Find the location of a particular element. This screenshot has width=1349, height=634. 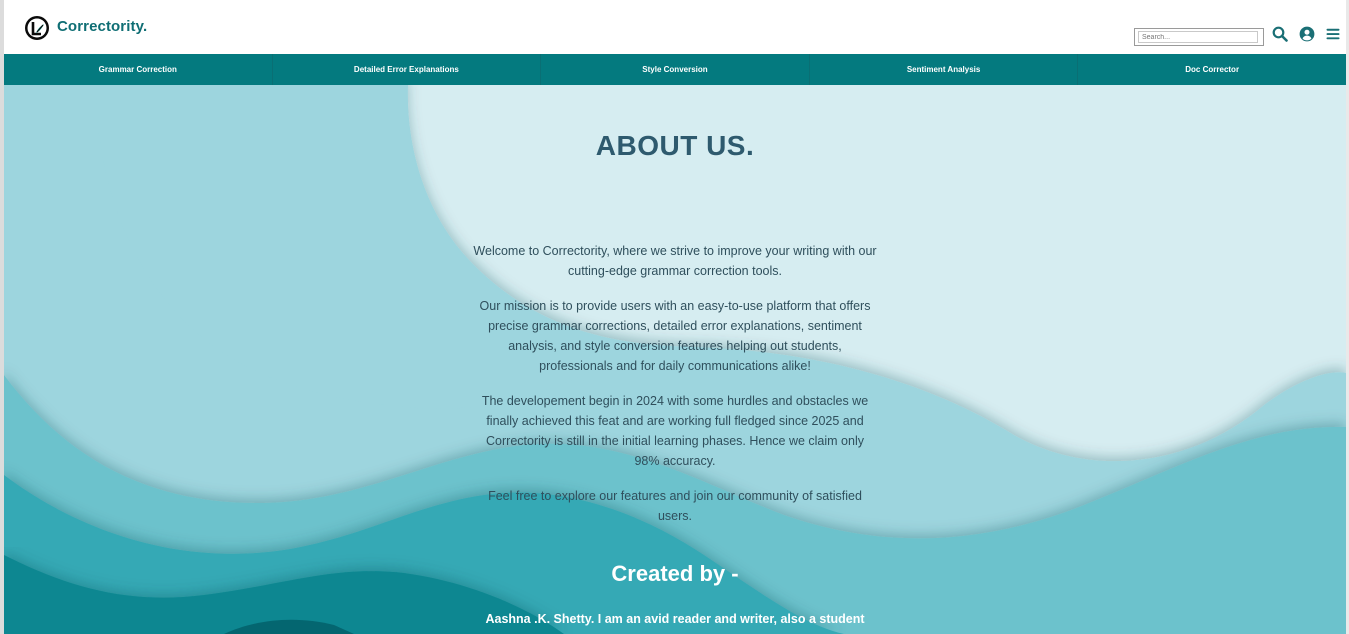

nav-item-style-conversion: Style Conversion is located at coordinates (675, 69).